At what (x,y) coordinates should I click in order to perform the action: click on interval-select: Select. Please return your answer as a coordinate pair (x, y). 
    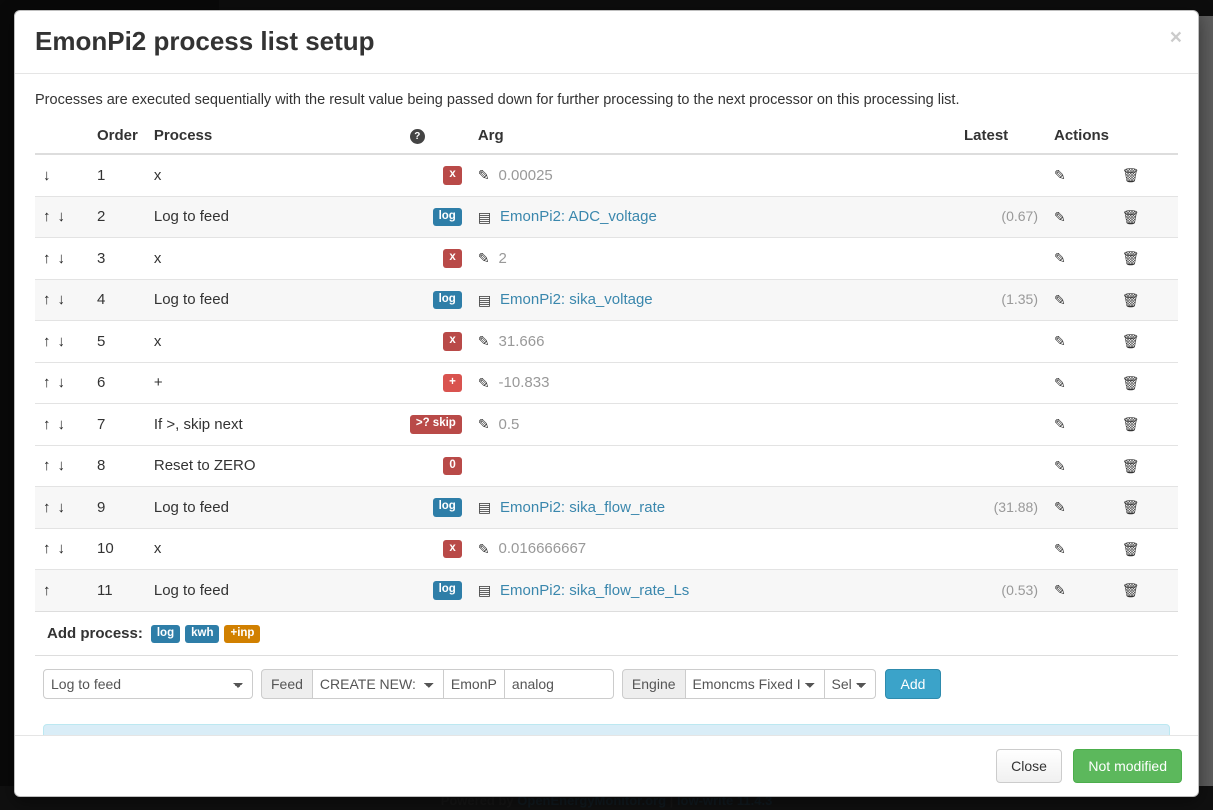
    Looking at the image, I should click on (849, 684).